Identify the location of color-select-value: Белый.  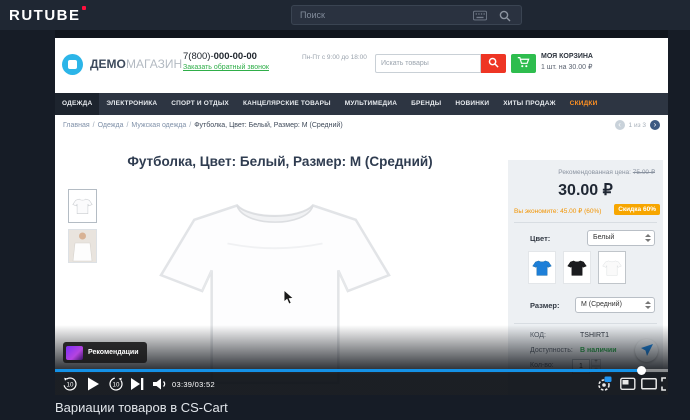
(604, 237).